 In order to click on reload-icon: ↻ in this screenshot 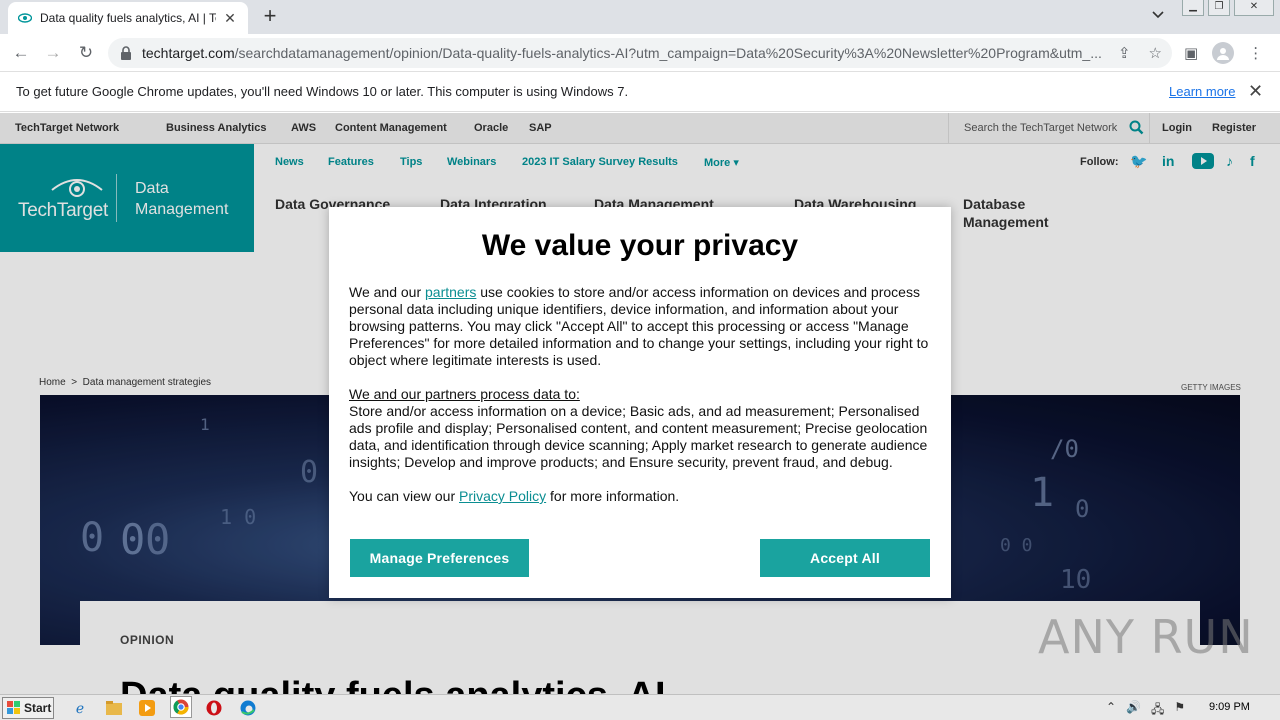, I will do `click(86, 53)`.